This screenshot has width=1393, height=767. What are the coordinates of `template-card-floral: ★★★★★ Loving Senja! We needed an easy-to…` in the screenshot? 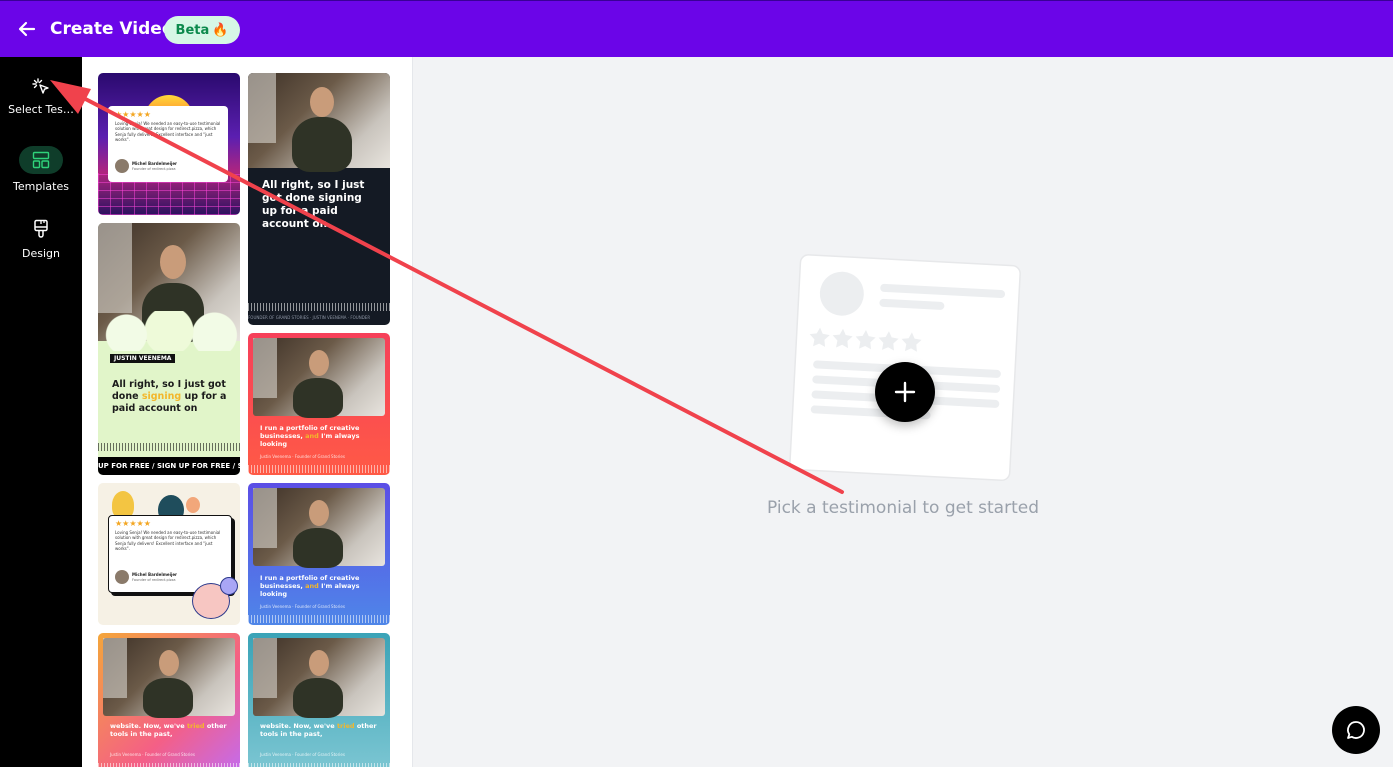 It's located at (169, 554).